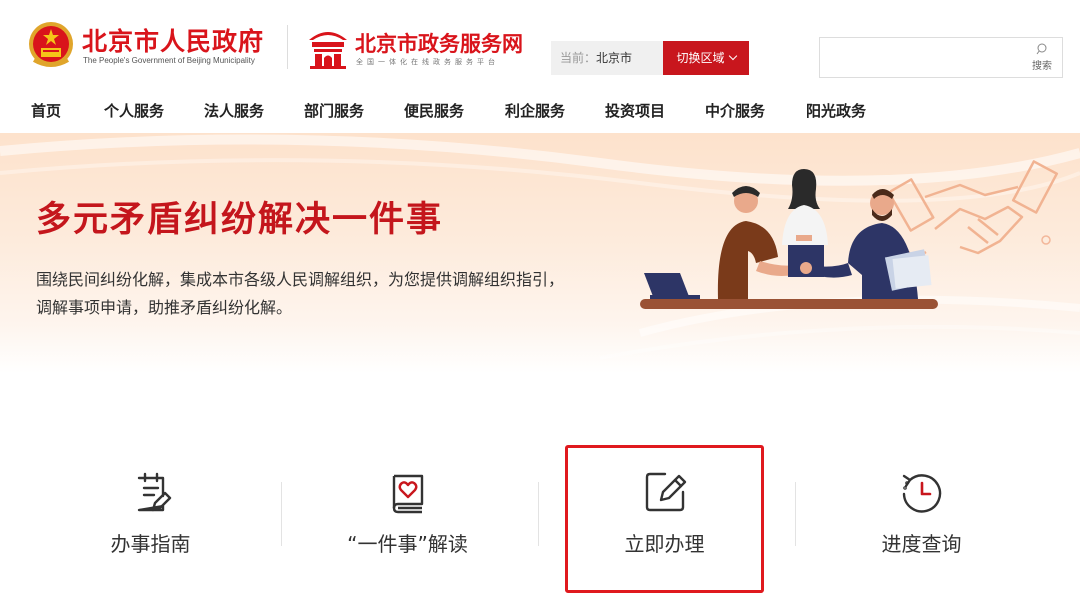 The height and width of the screenshot is (610, 1080). Describe the element at coordinates (134, 110) in the screenshot. I see `nav-item-personal: 个人服务` at that location.